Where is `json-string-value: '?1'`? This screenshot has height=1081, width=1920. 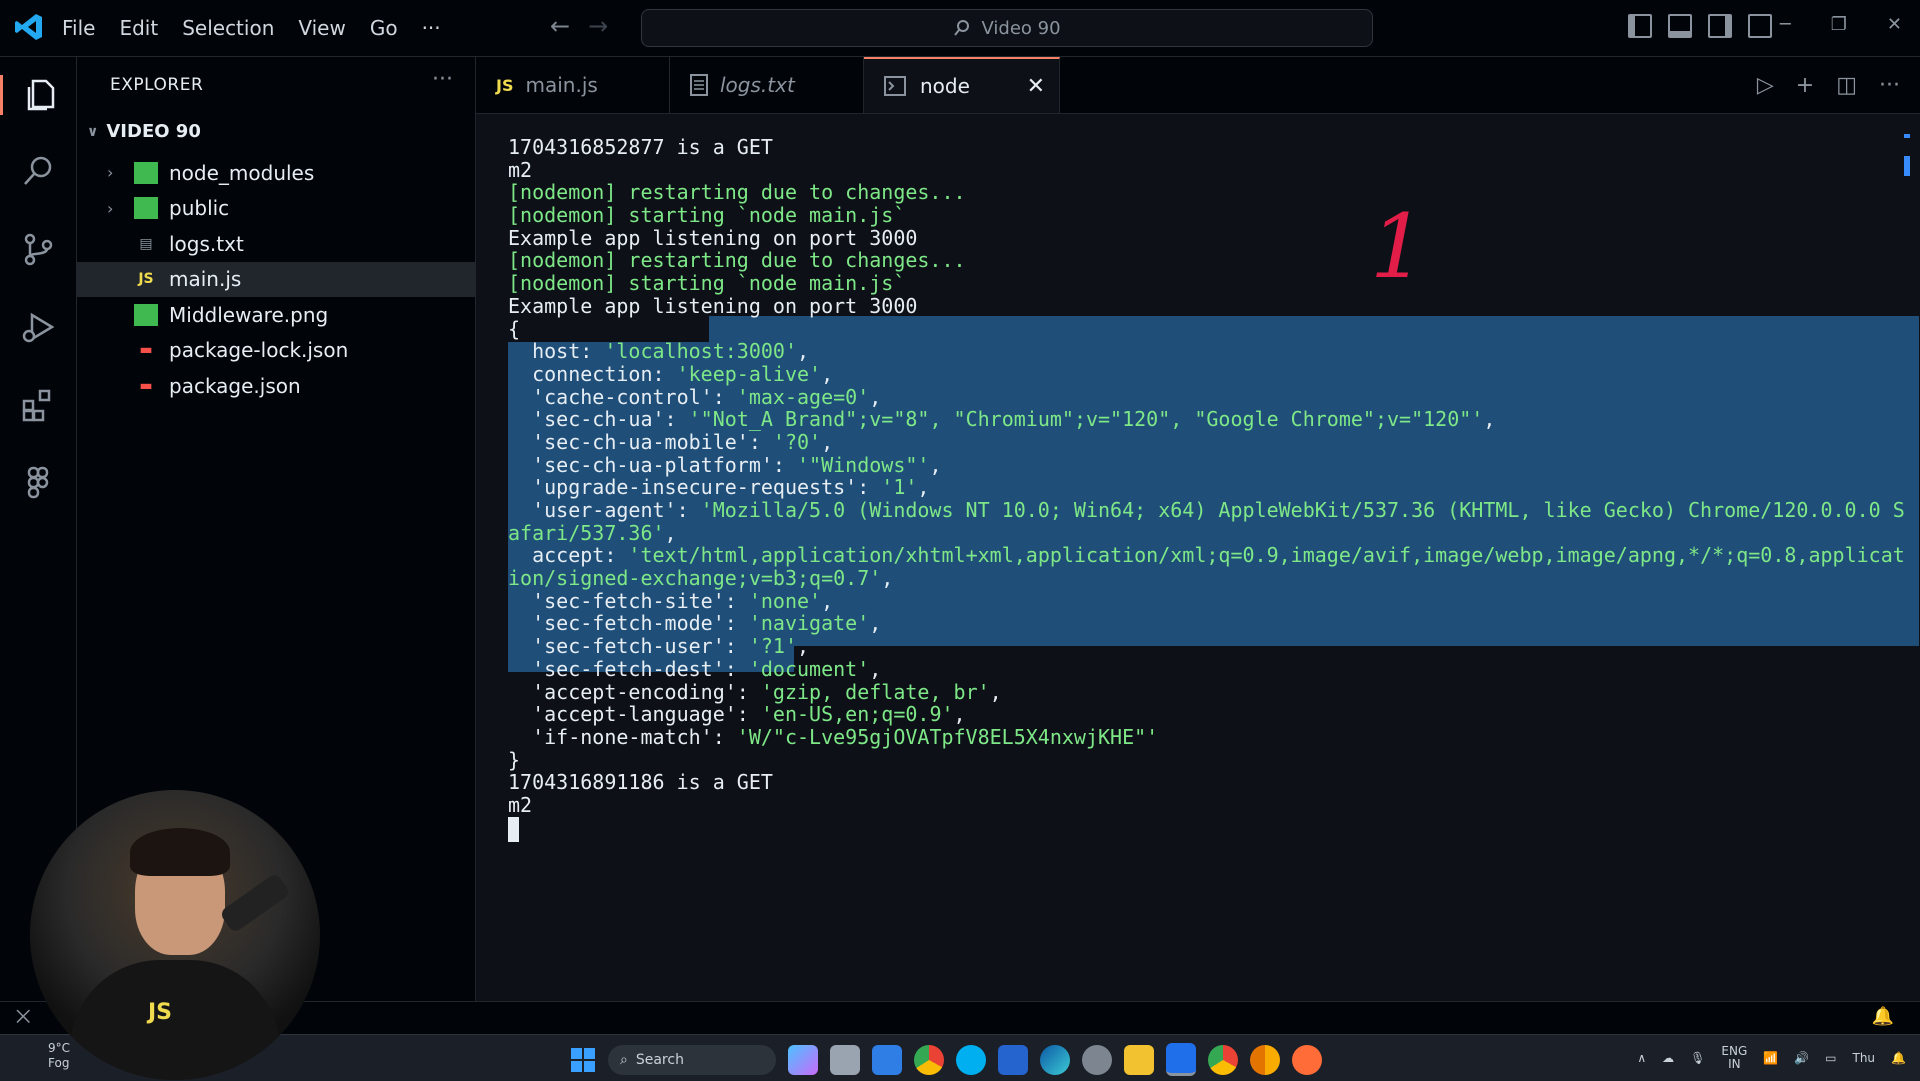 json-string-value: '?1' is located at coordinates (772, 646).